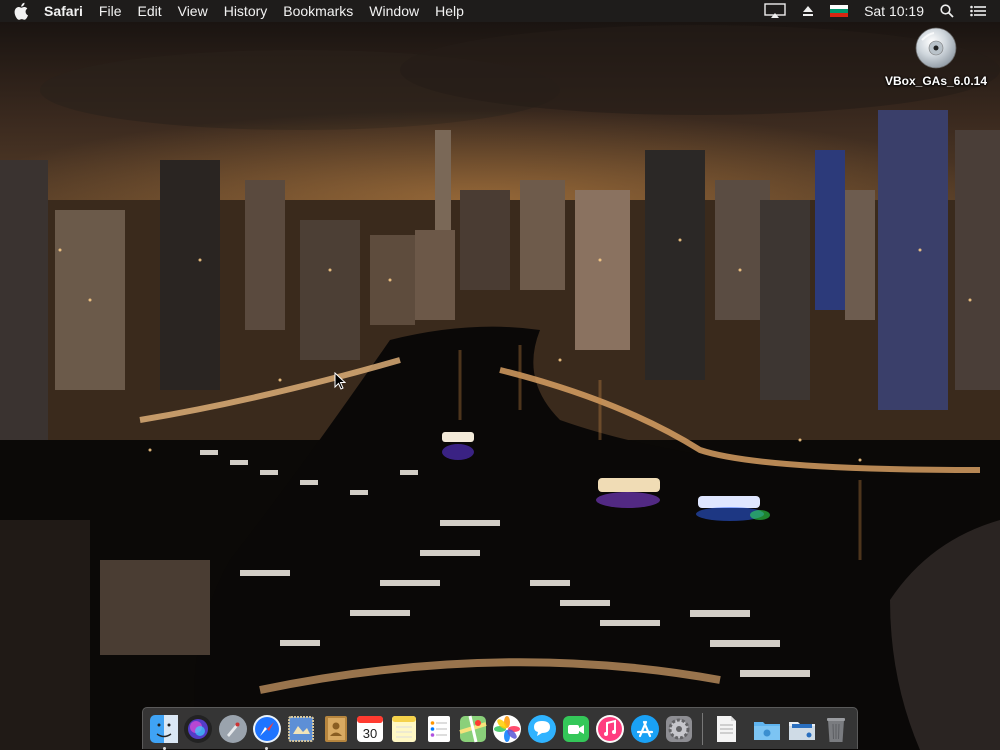 This screenshot has width=1000, height=750. I want to click on notification-center-icon, so click(978, 11).